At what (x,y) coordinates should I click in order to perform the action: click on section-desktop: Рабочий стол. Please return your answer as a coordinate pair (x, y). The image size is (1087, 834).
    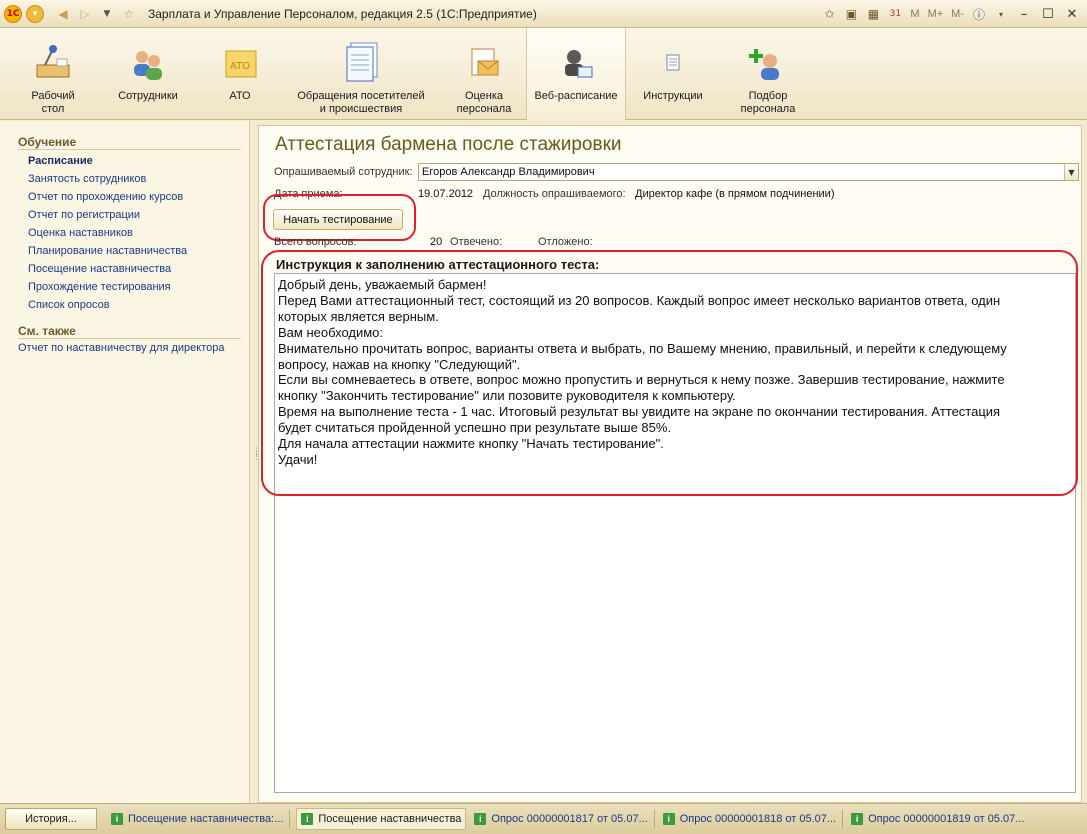
    Looking at the image, I should click on (53, 74).